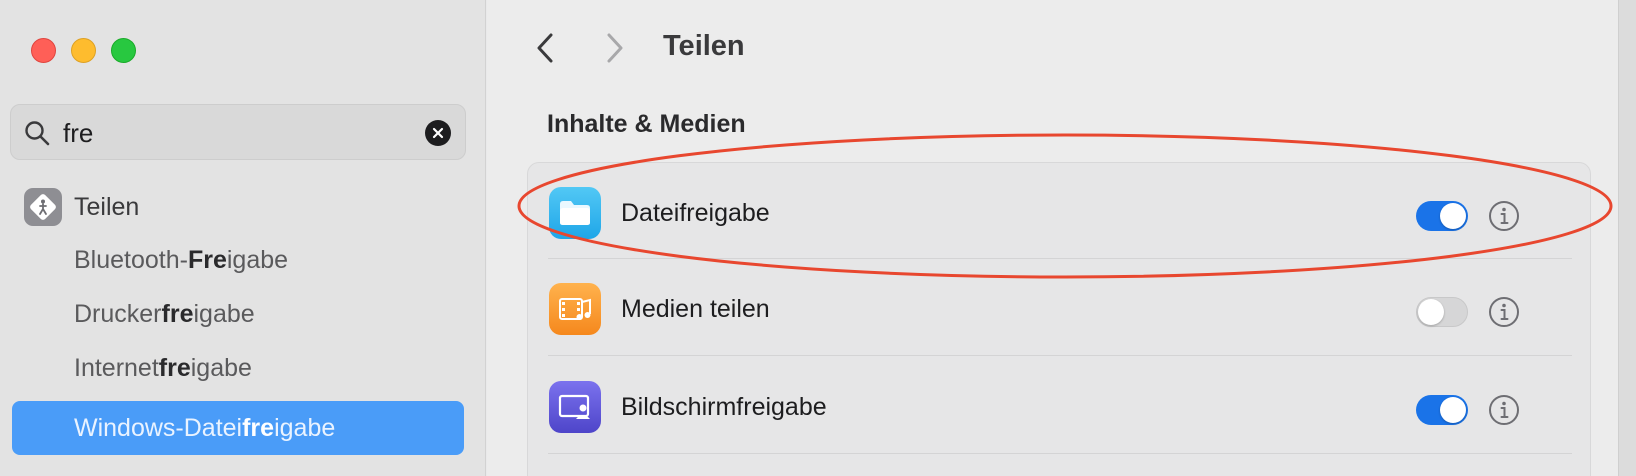  What do you see at coordinates (118, 313) in the screenshot?
I see `sidebar-item-label: Drucker` at bounding box center [118, 313].